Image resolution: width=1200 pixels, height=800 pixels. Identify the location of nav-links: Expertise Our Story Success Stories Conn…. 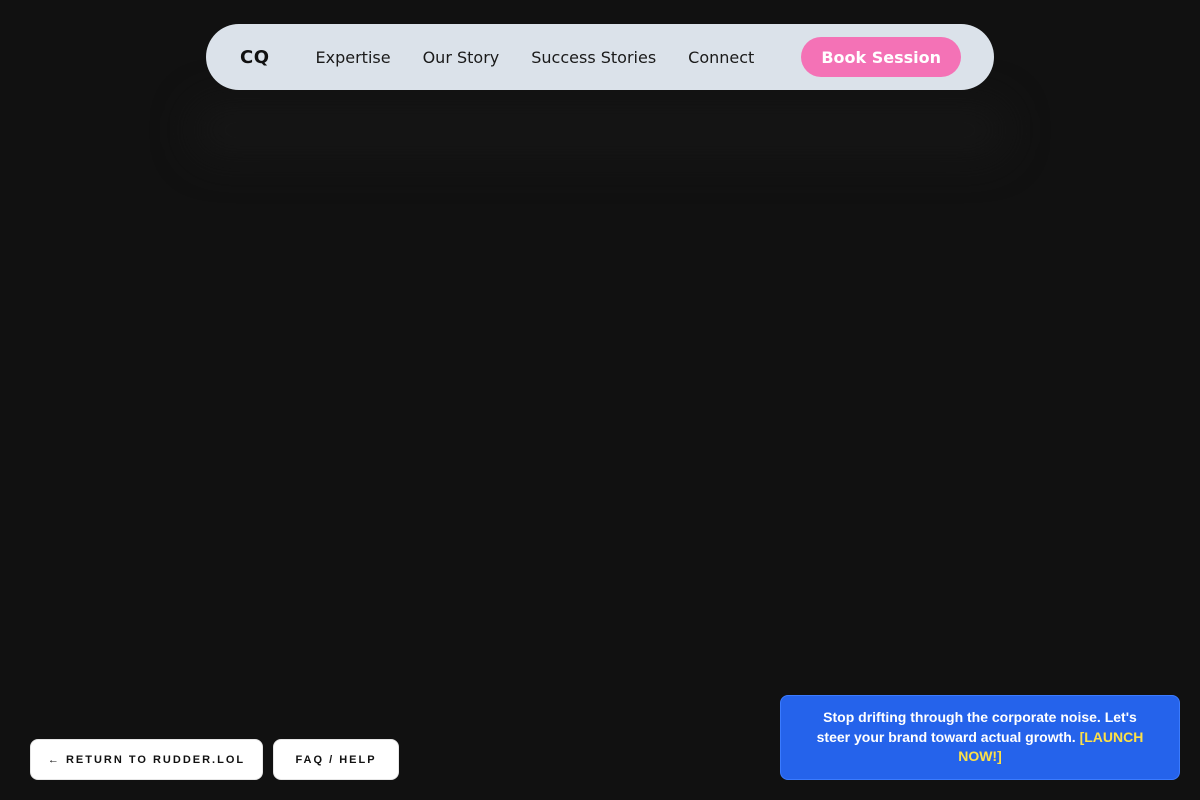
(559, 57).